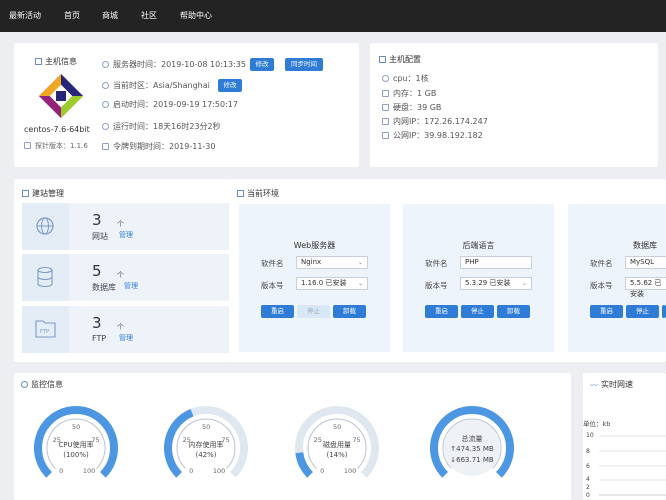  I want to click on website-count: 3, so click(97, 220).